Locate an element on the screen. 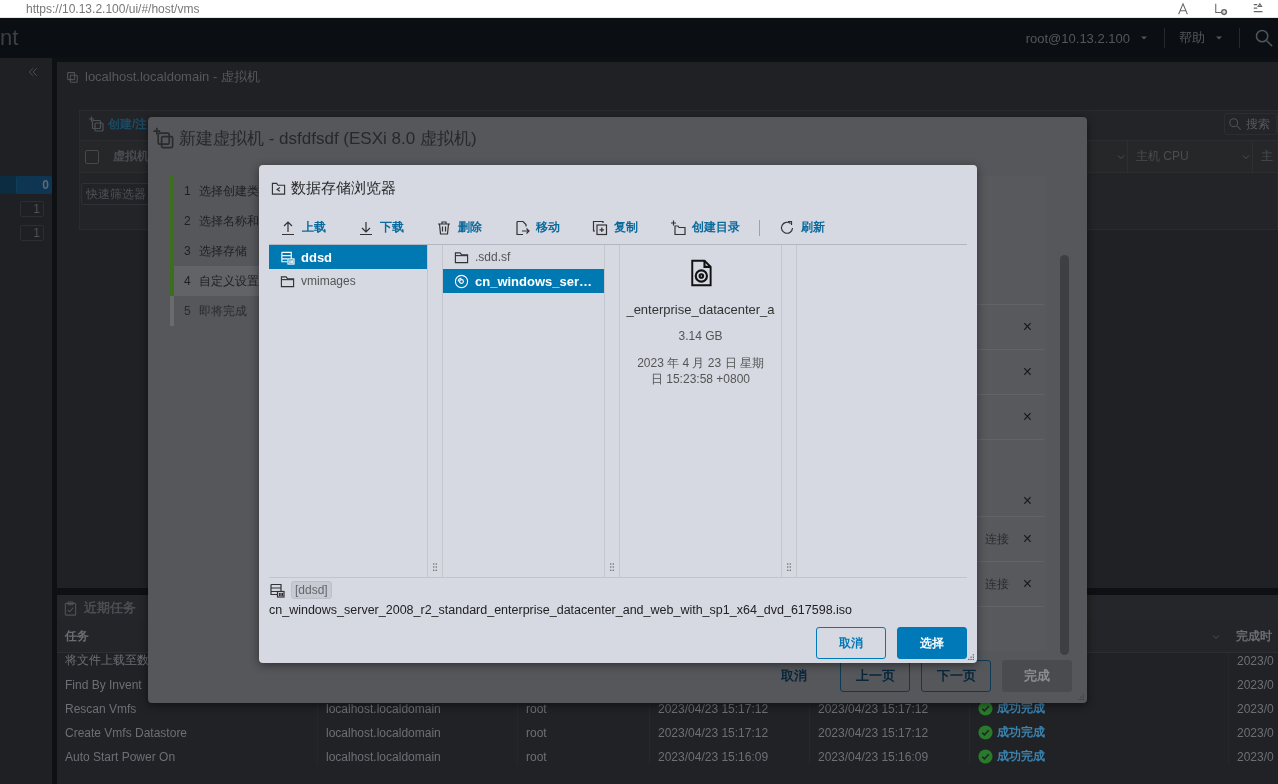 Image resolution: width=1278 pixels, height=784 pixels. file-size: 3.14 GB is located at coordinates (700, 336).